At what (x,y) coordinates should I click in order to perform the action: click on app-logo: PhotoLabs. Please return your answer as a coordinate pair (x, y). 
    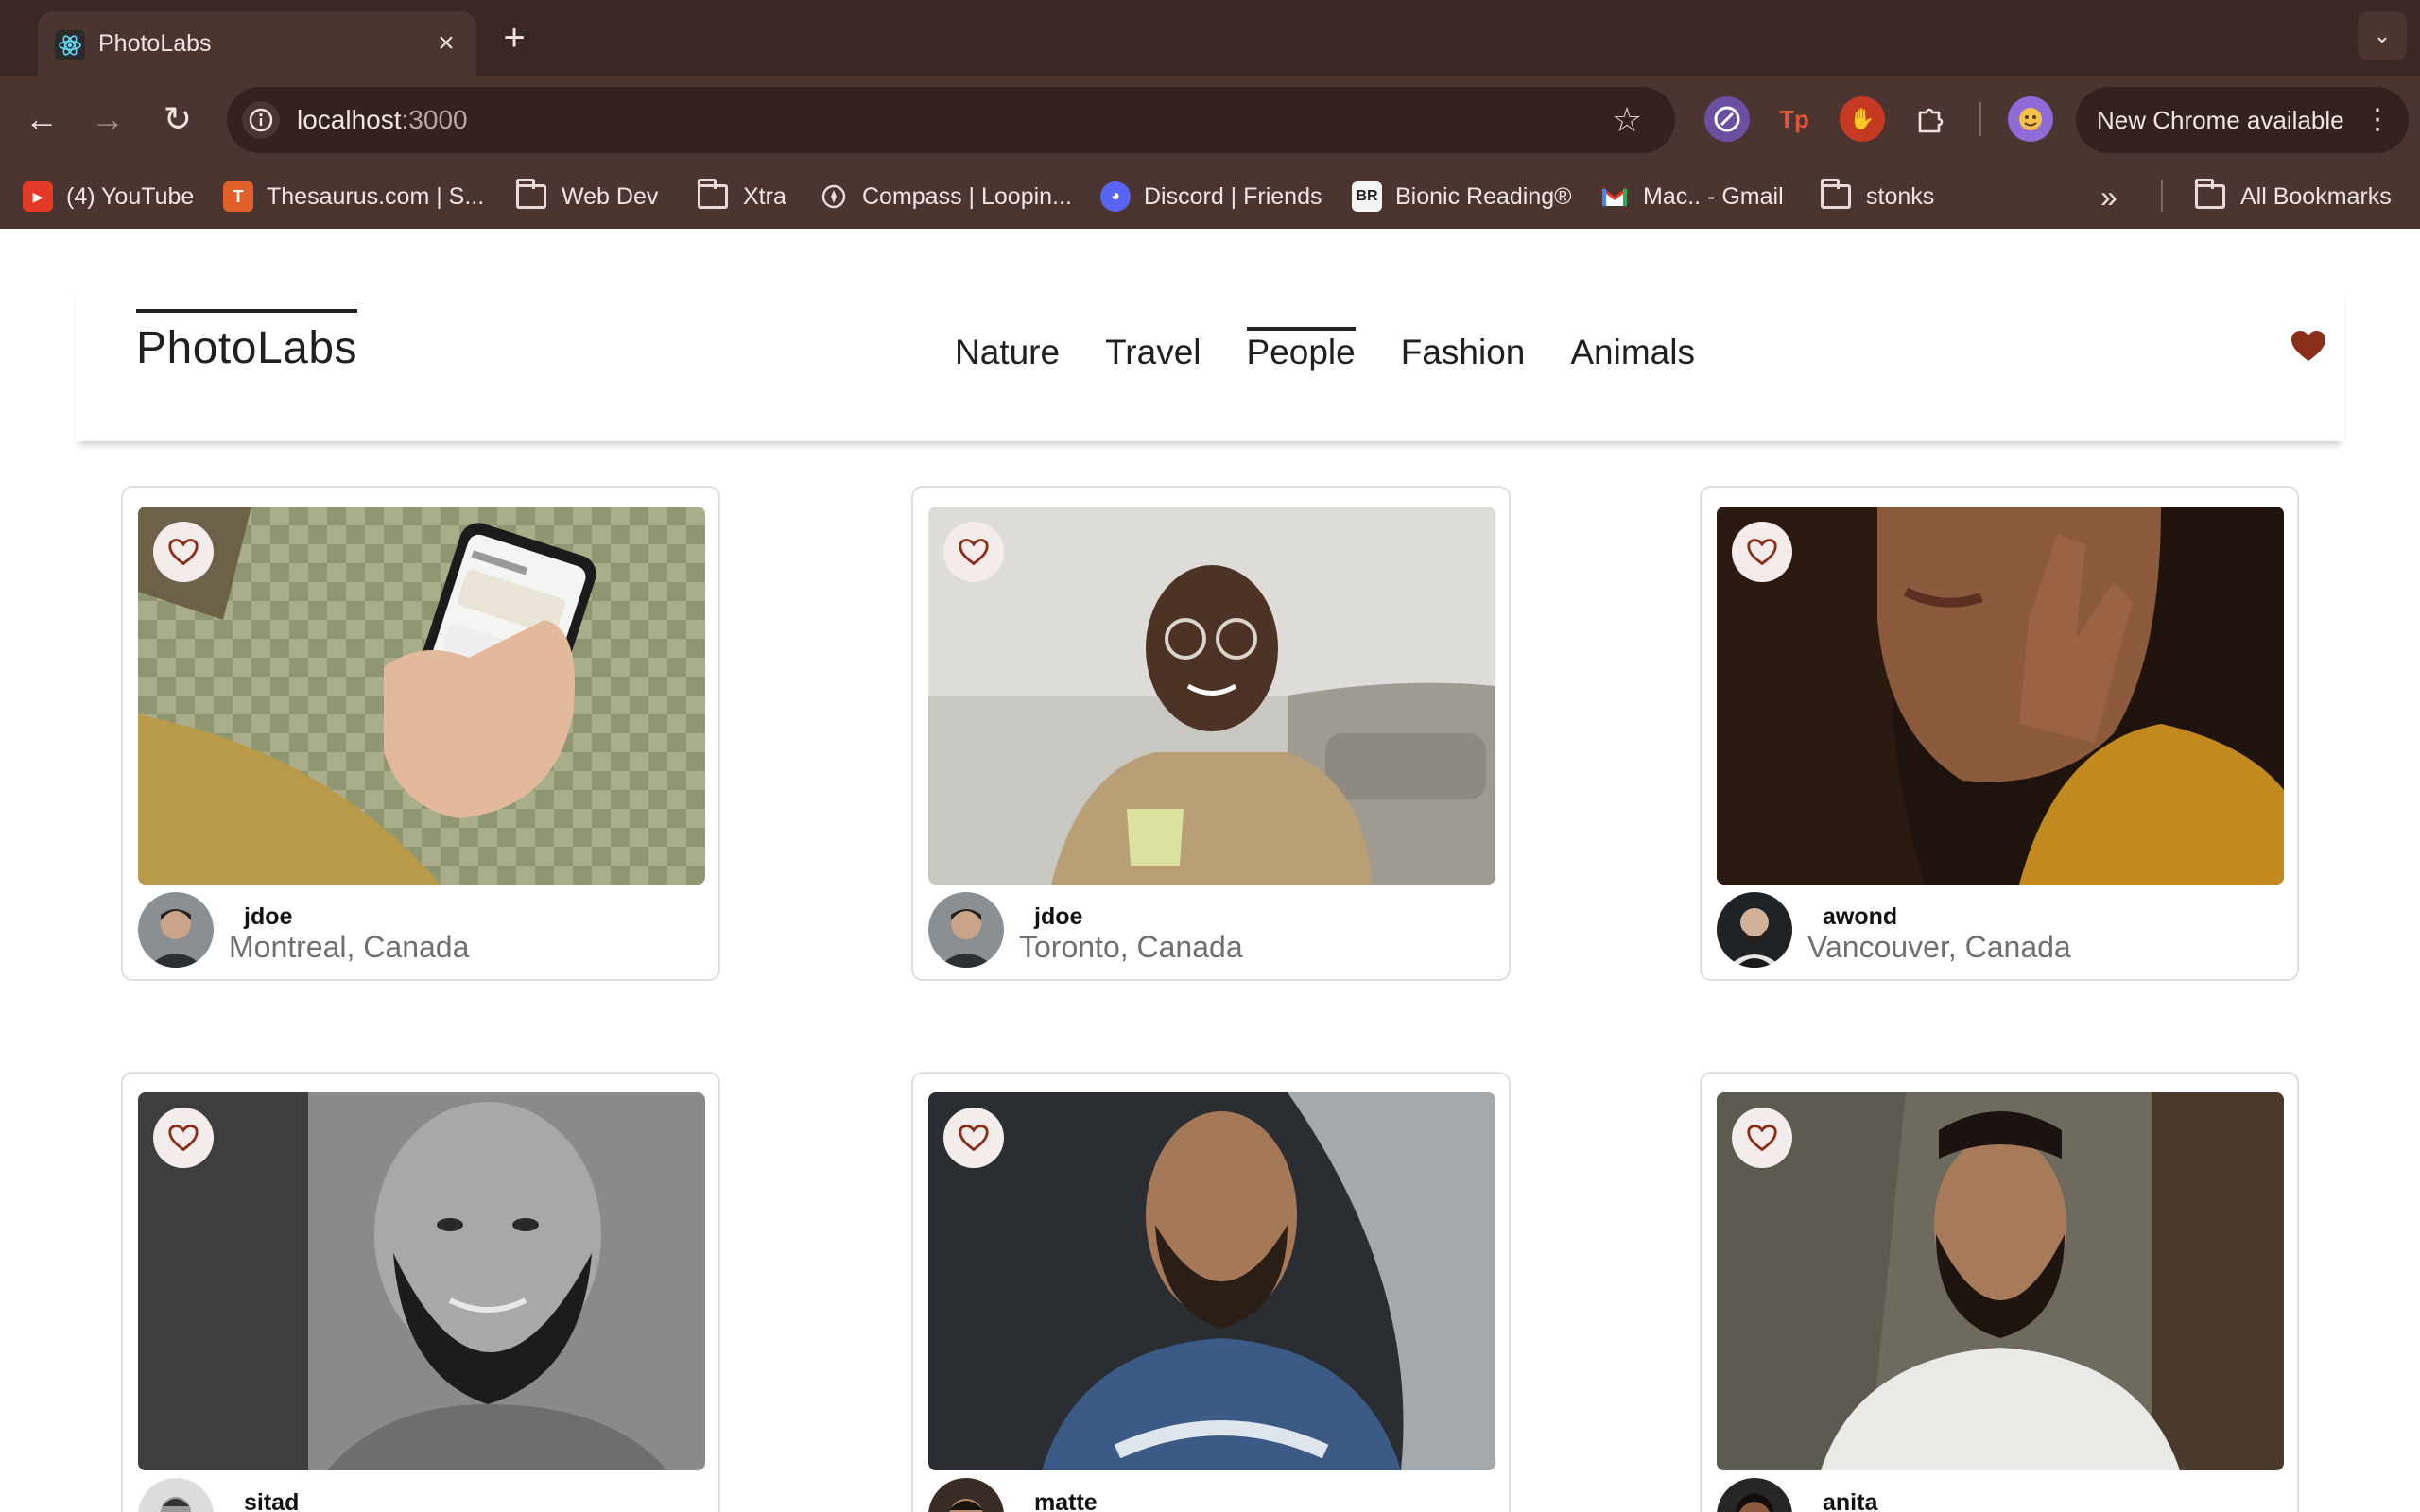
    Looking at the image, I should click on (247, 341).